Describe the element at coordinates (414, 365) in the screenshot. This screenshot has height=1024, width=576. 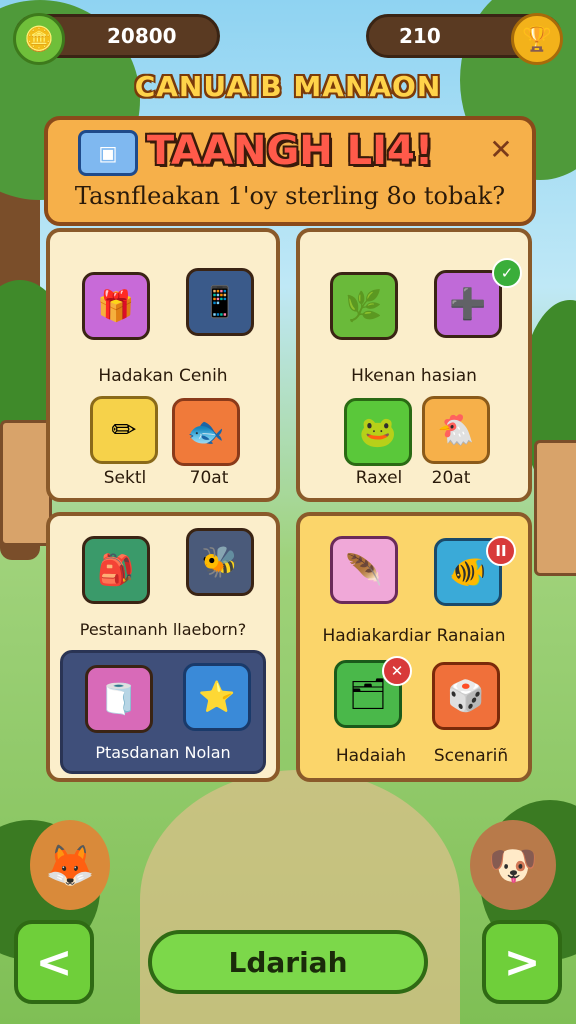
I see `panel-top-right: 🌿 ➕ ✓ Hkenan hasian 🐸 🐔 Raxel 20at` at that location.